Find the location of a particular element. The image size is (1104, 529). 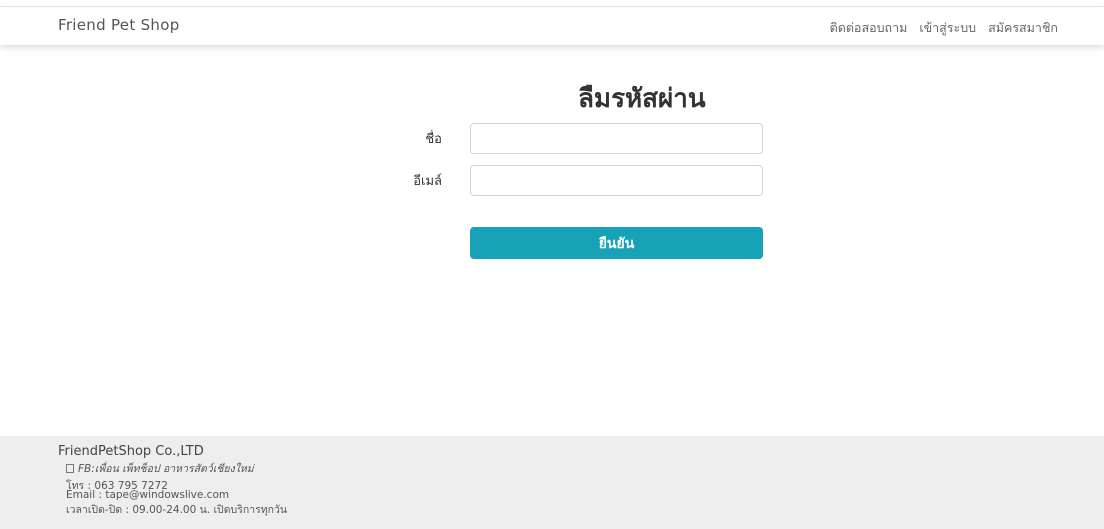

footer-facebook-text: FB:เพื่อน เพ็ทช็อป อาหารสัตว์เชียงใหม่ is located at coordinates (166, 469).